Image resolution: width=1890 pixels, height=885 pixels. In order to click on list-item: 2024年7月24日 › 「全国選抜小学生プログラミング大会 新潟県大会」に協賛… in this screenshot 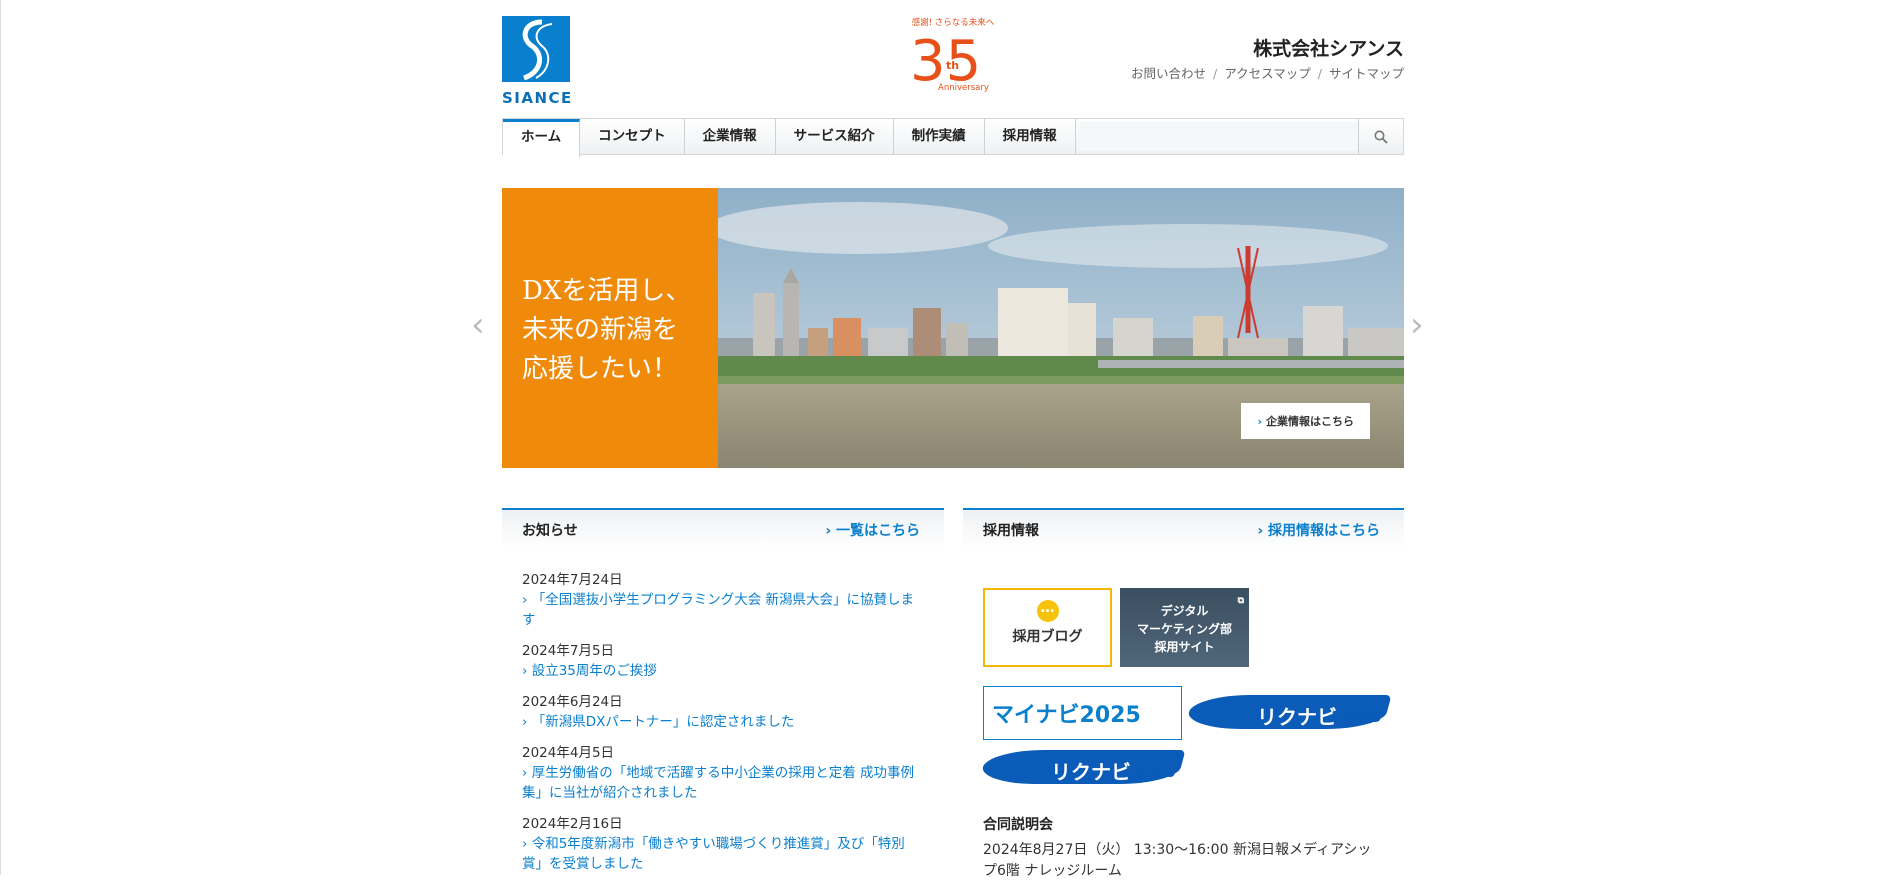, I will do `click(722, 600)`.